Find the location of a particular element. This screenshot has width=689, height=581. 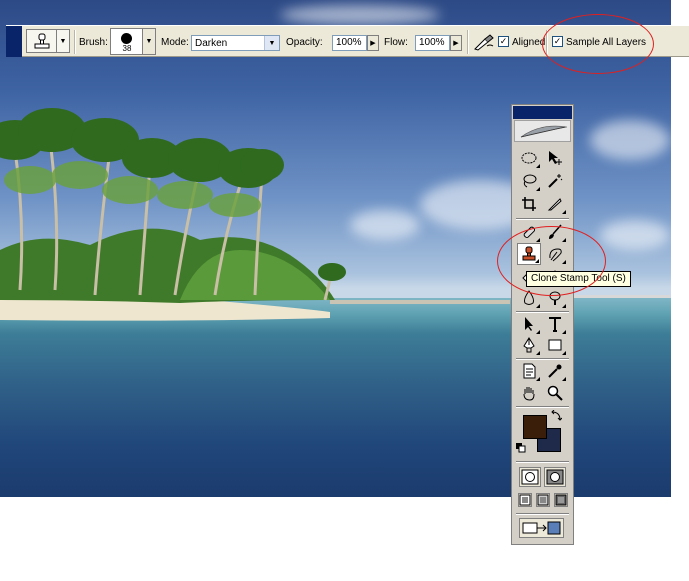

brush-preview is located at coordinates (126, 38).